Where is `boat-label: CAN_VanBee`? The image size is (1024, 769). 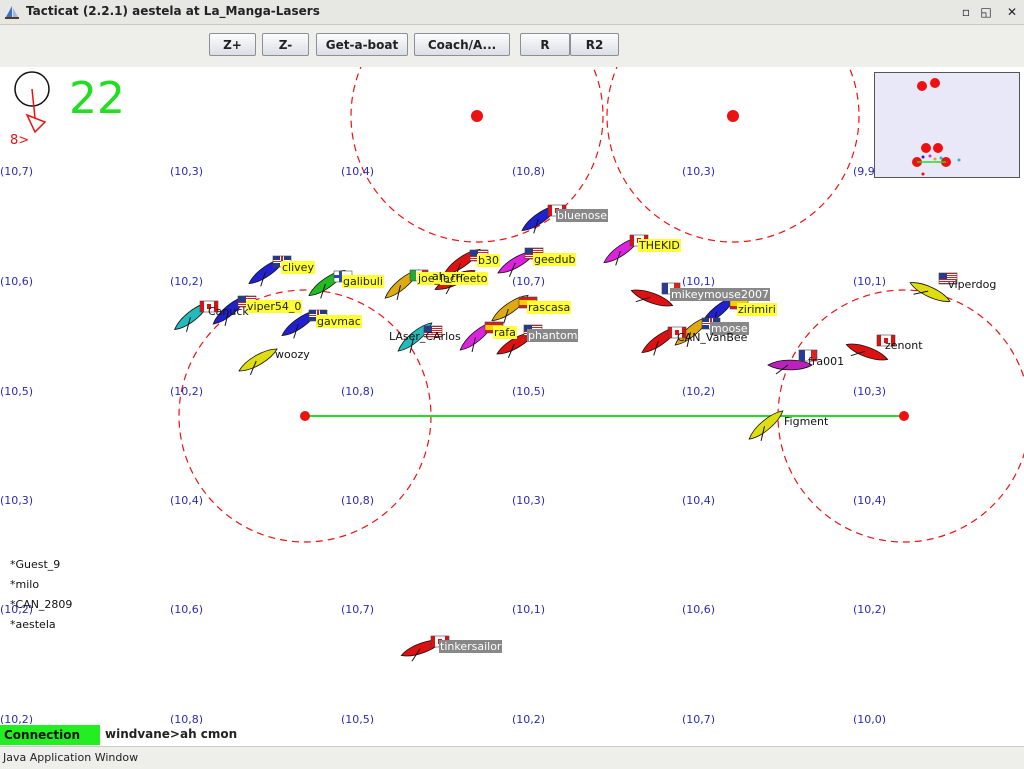 boat-label: CAN_VanBee is located at coordinates (712, 337).